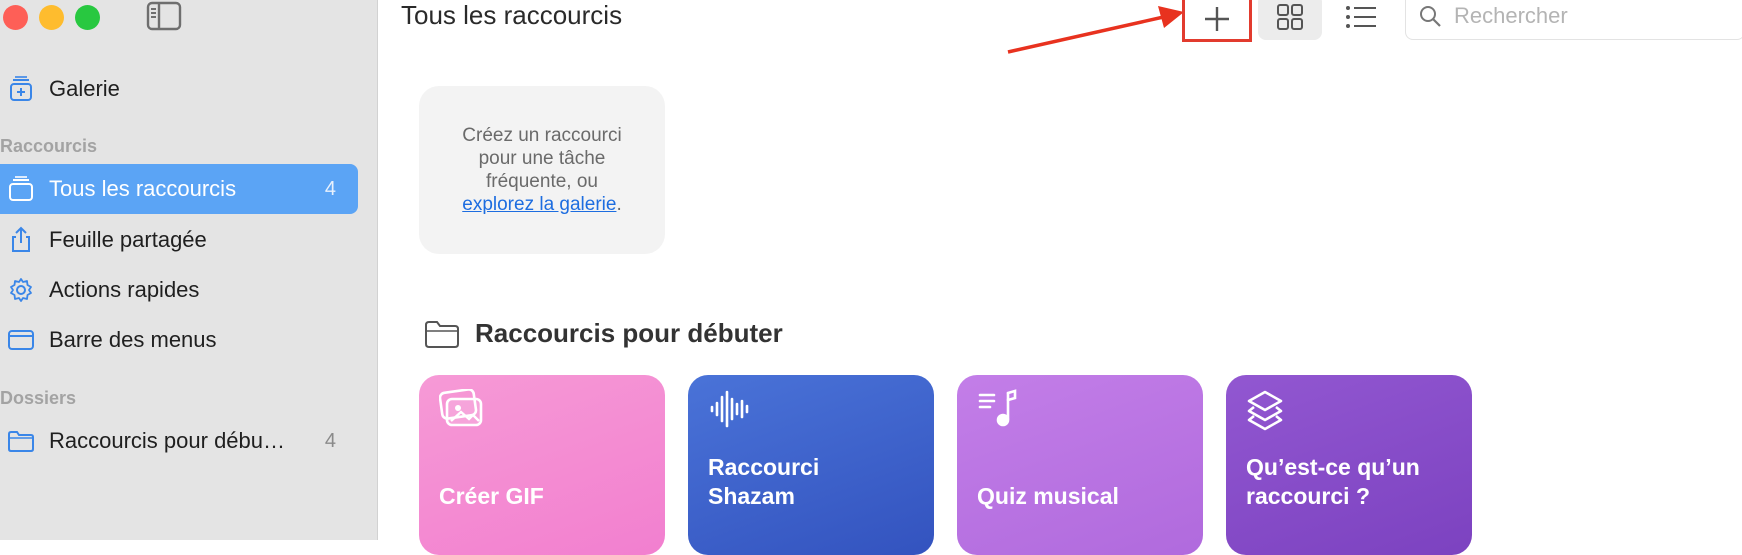 Image resolution: width=1742 pixels, height=555 pixels. I want to click on grid-icon, so click(1290, 17).